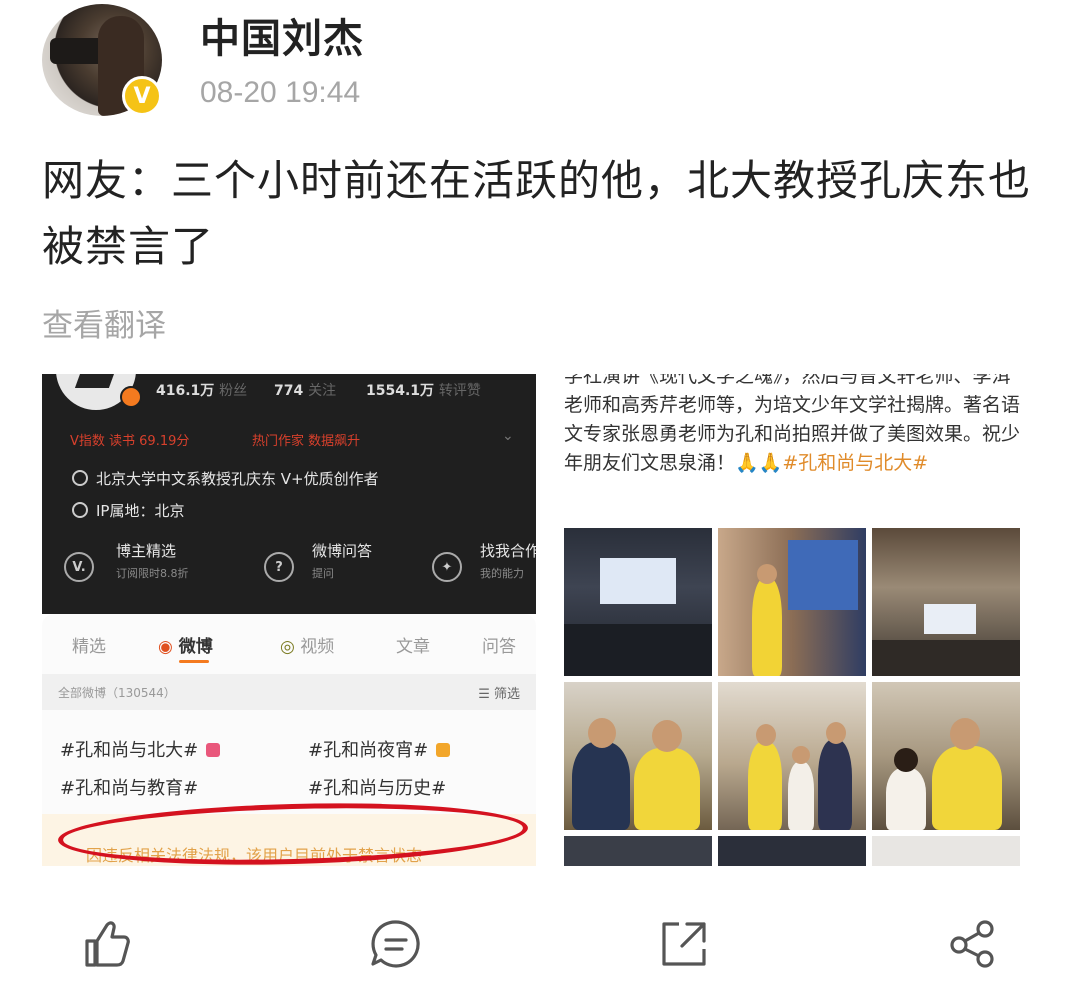 The image size is (1080, 1002). I want to click on repost-icon, so click(684, 944).